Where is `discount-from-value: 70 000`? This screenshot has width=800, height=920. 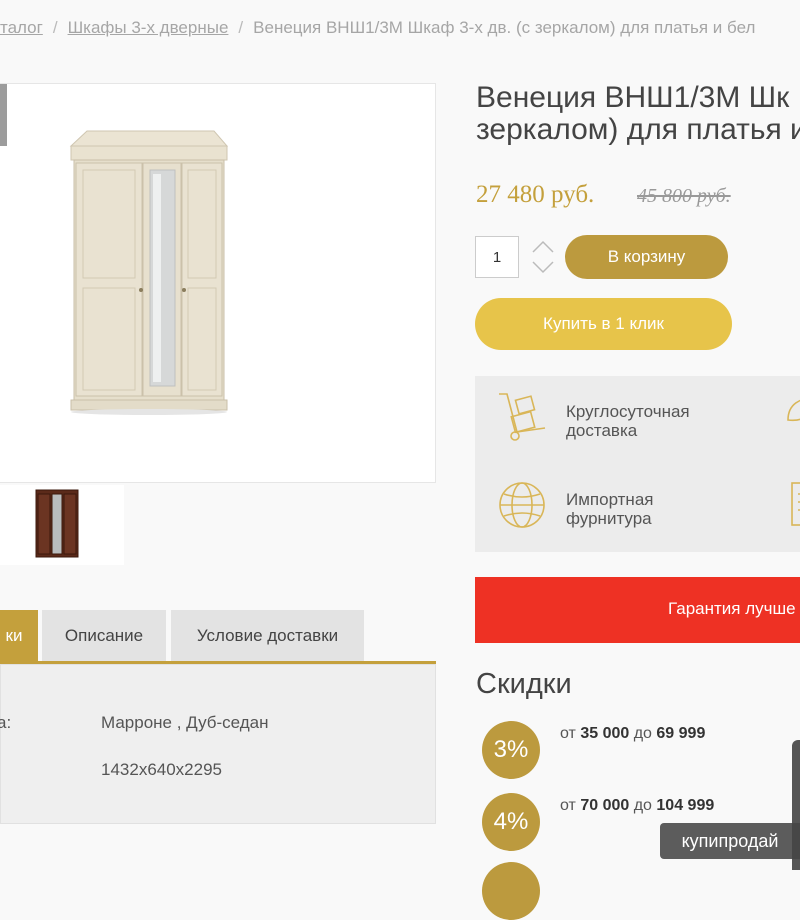
discount-from-value: 70 000 is located at coordinates (605, 805).